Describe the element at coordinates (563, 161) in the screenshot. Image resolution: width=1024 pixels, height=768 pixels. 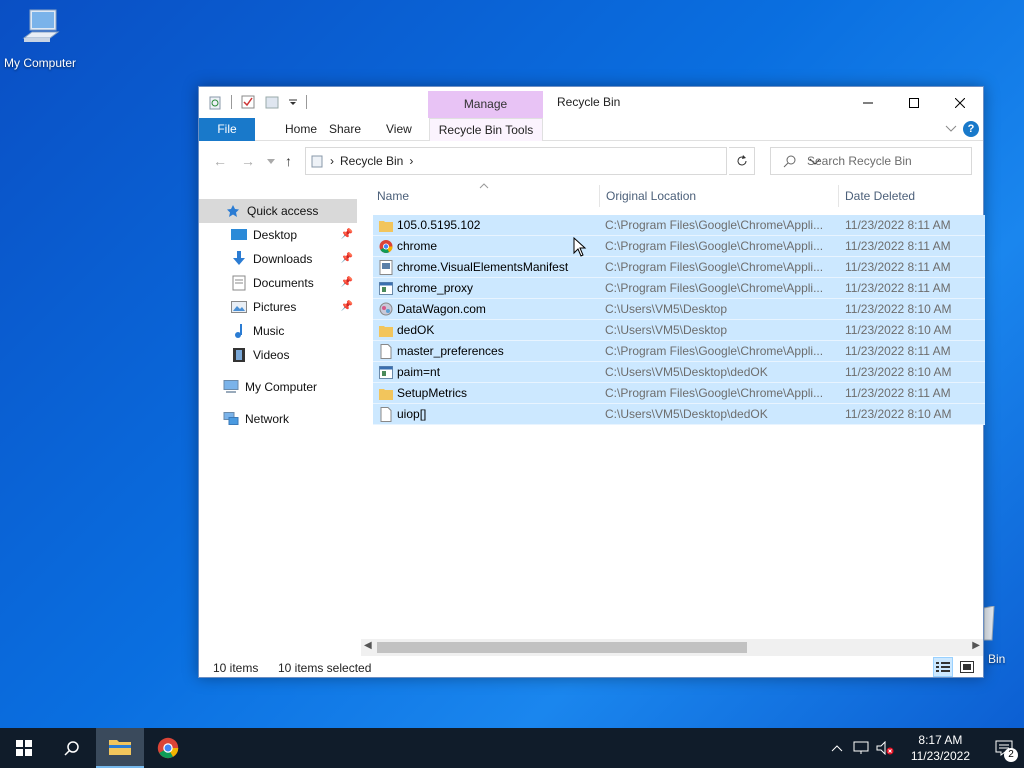
I see `address-bar: › Recycle Bin ›` at that location.